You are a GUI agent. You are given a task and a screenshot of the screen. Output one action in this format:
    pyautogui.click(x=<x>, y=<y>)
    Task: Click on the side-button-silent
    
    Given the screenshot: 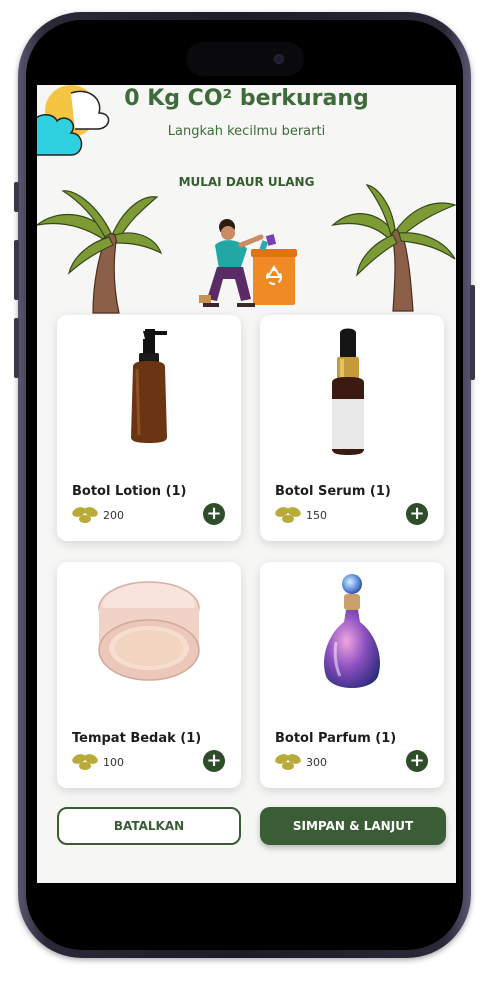 What is the action you would take?
    pyautogui.click(x=16, y=197)
    